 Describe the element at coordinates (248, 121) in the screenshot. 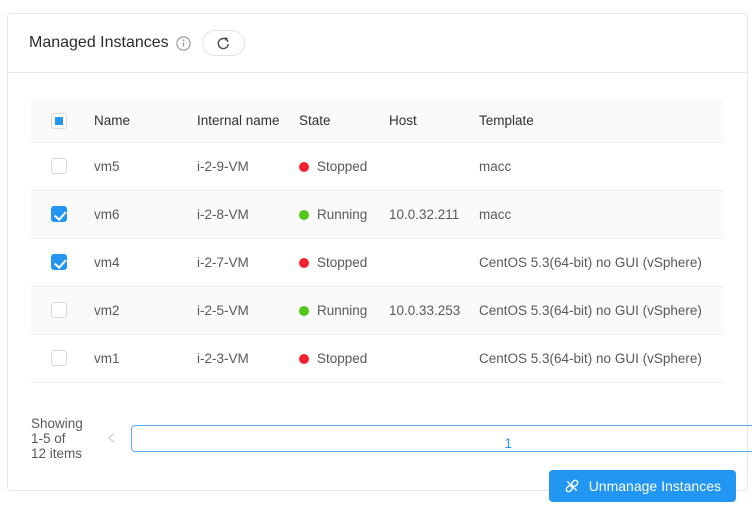

I see `column-header-internal-name: Internal name` at that location.